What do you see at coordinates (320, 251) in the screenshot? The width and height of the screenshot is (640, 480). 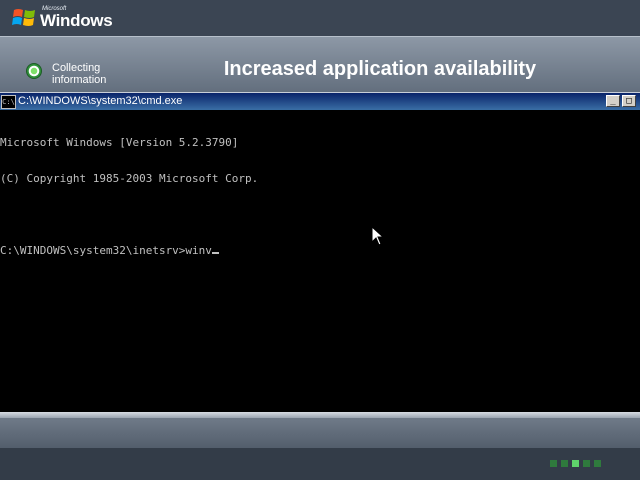 I see `console-prompt-line: C:\WINDOWS\system32\inetsrv>winv` at bounding box center [320, 251].